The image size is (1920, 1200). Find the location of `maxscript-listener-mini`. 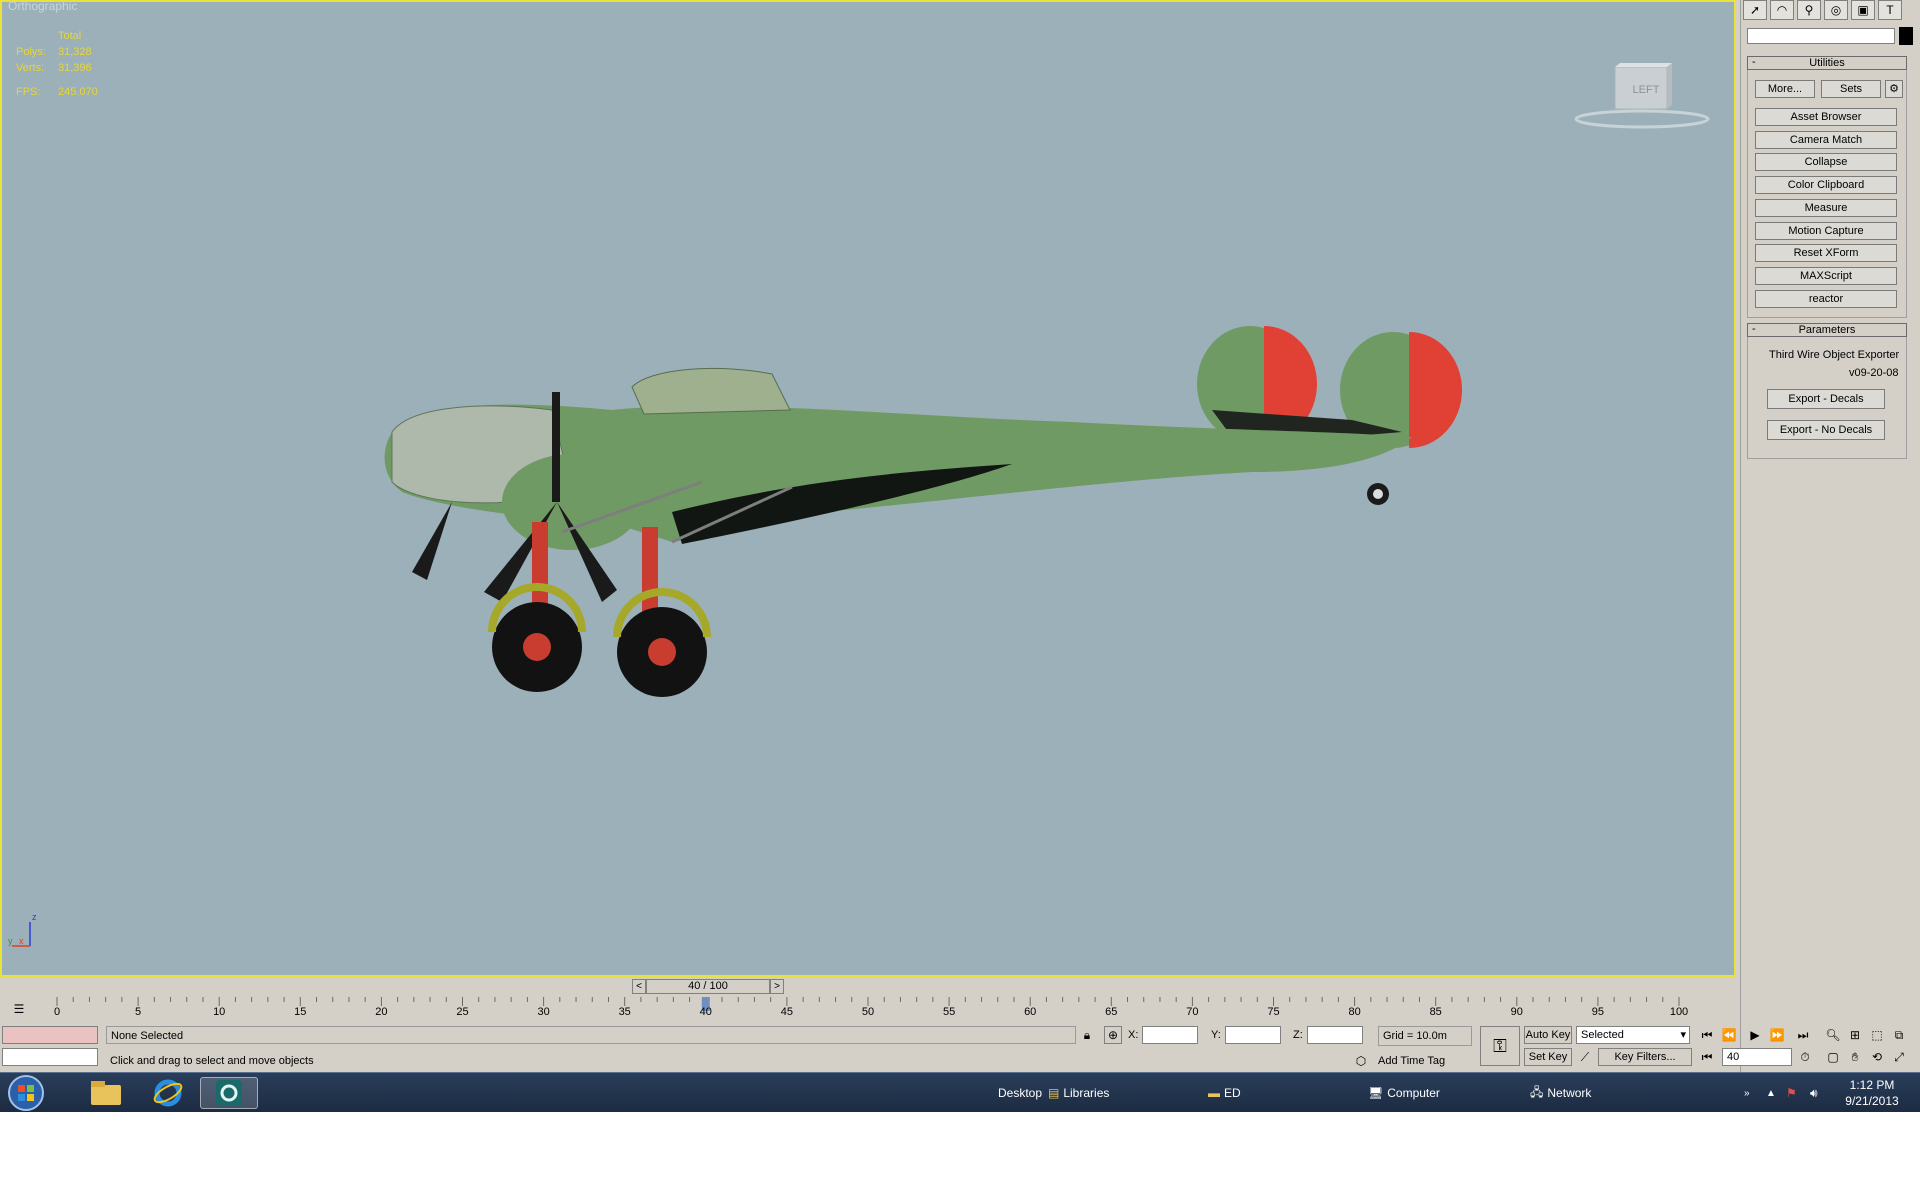

maxscript-listener-mini is located at coordinates (50, 1035).